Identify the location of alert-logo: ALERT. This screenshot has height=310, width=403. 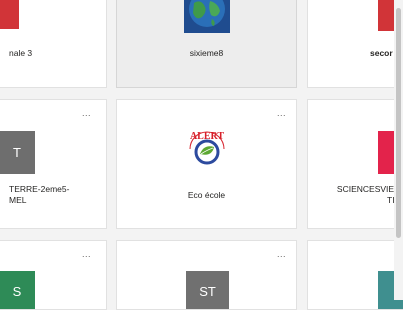
(207, 147).